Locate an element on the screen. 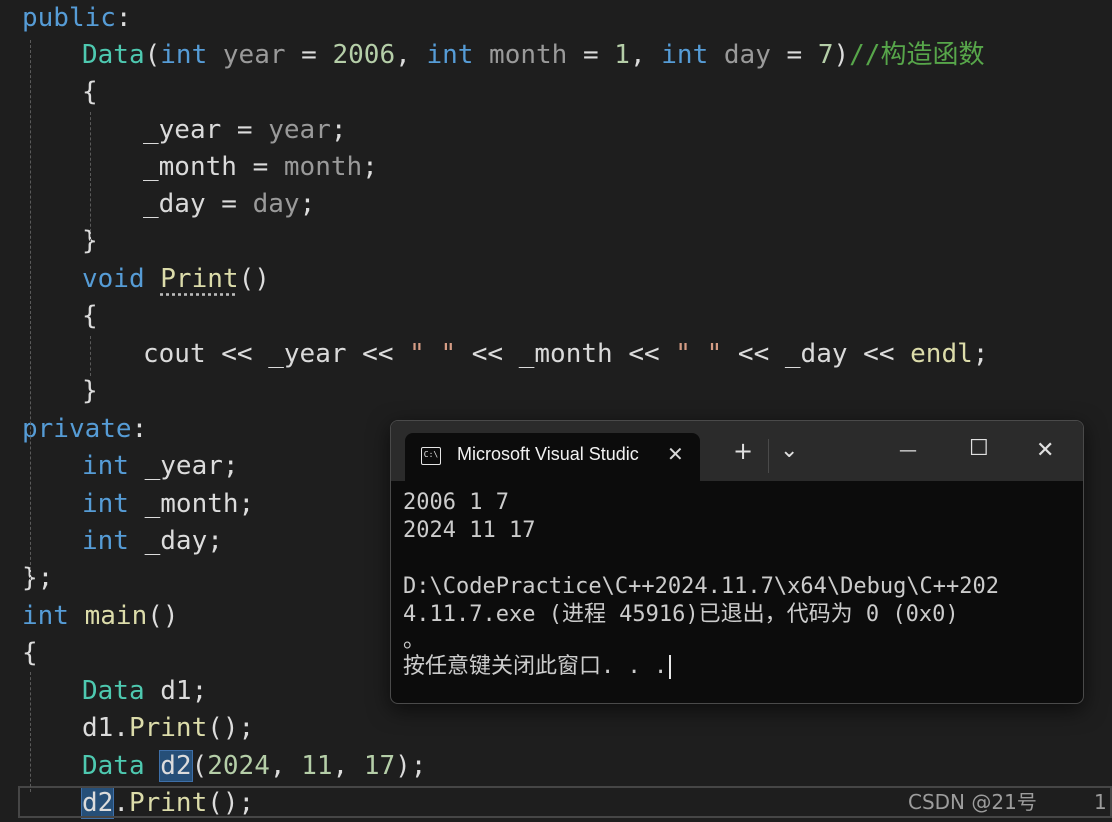 The height and width of the screenshot is (822, 1112). code-token: _year is located at coordinates (307, 354).